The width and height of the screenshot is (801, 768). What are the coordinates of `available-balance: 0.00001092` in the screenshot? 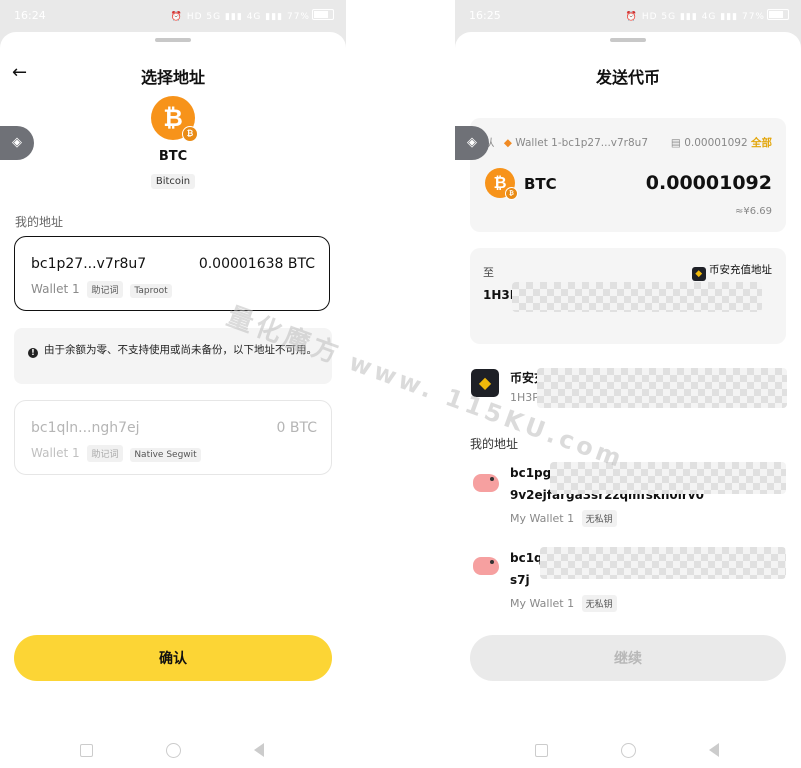 It's located at (716, 143).